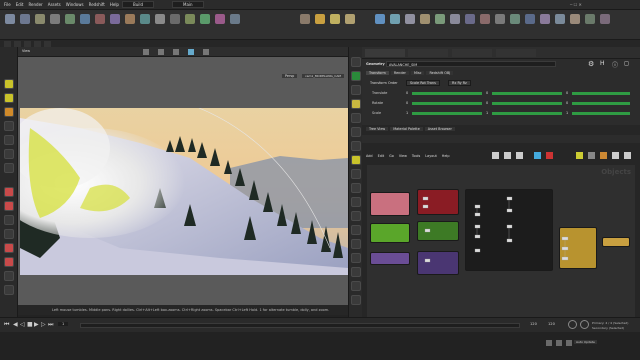  What do you see at coordinates (30, 324) in the screenshot?
I see `stop-icon: ■` at bounding box center [30, 324].